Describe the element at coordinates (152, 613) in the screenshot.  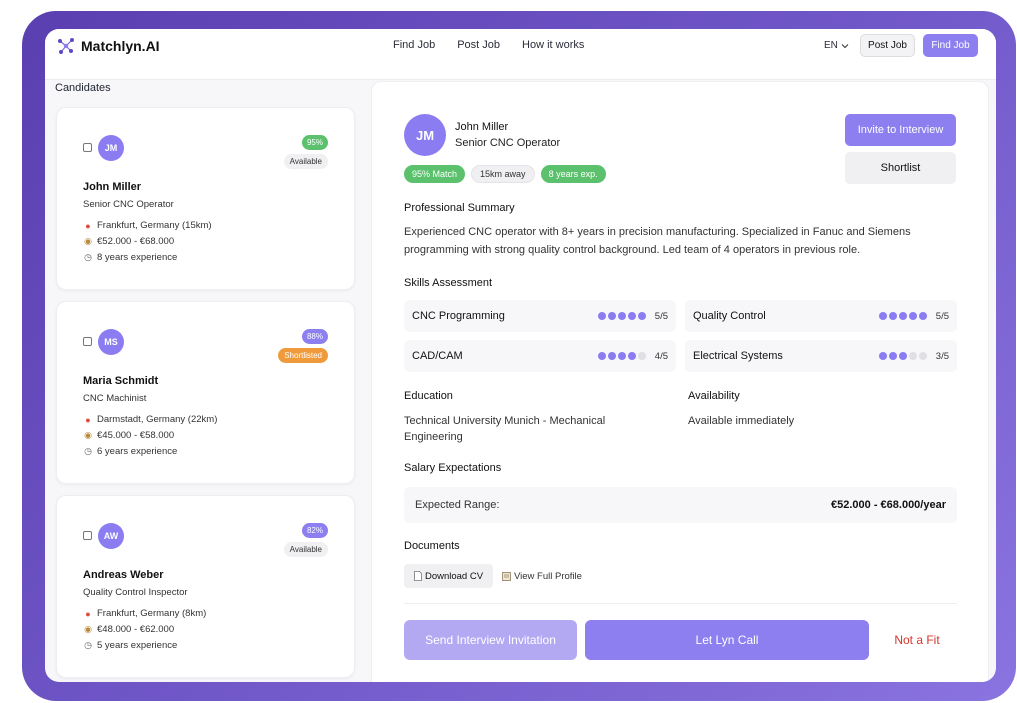
I see `location-text: Frankfurt, Germany (8km)` at that location.